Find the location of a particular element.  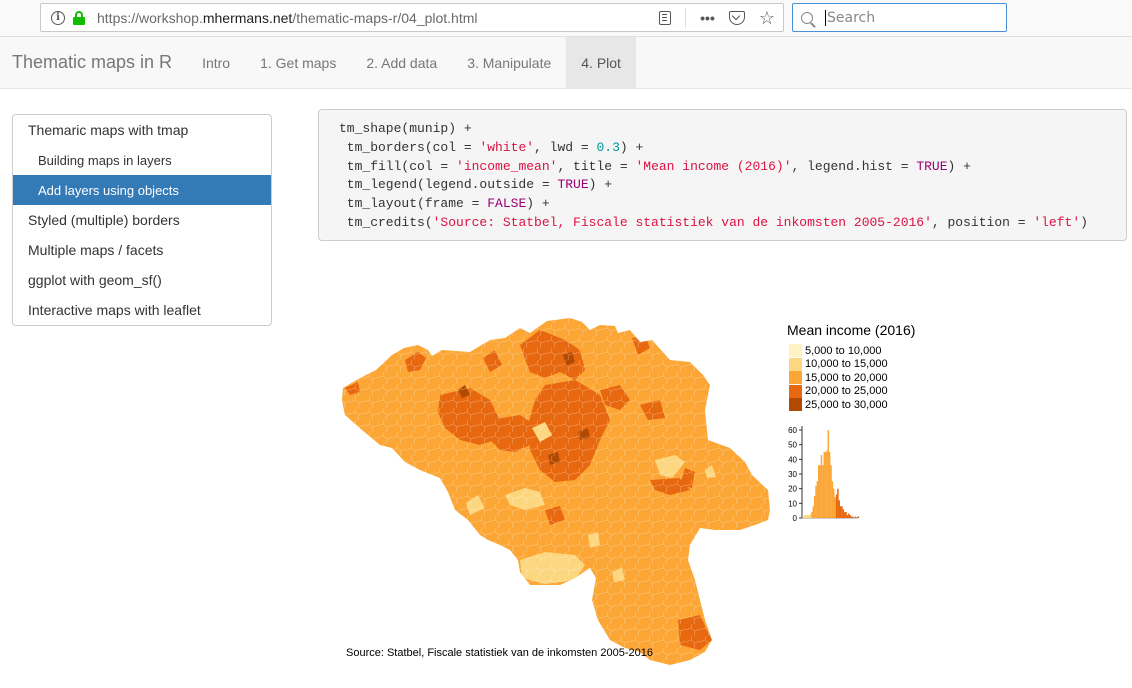

code-token: , legend.hist = is located at coordinates (854, 166).